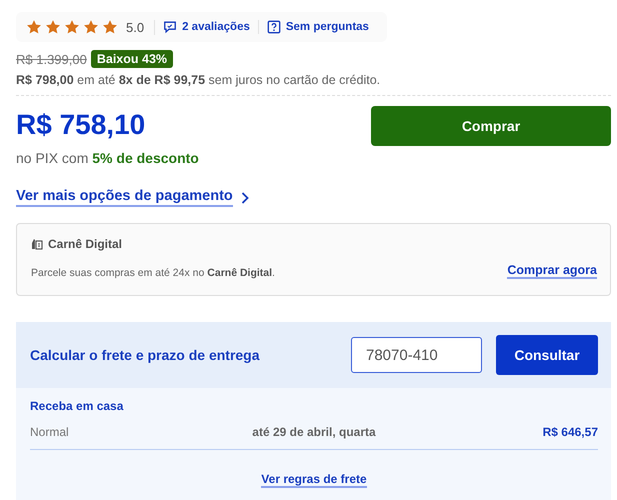 Image resolution: width=617 pixels, height=500 pixels. I want to click on carne-description: Parcele suas compras em até 24x no Carnê Digital., so click(153, 273).